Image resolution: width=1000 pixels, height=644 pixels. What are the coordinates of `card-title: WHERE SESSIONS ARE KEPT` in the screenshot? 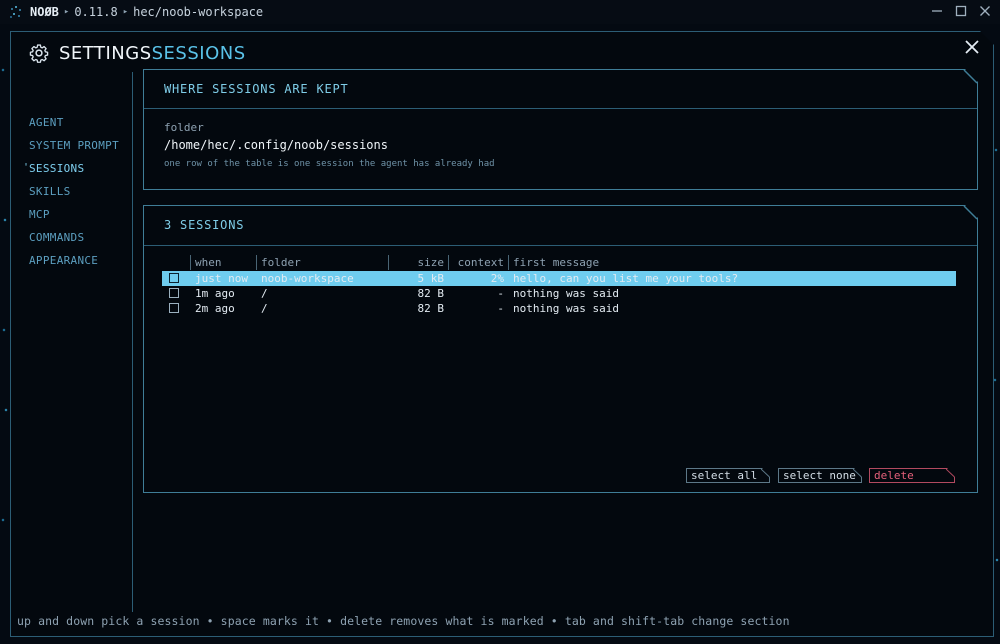 It's located at (256, 89).